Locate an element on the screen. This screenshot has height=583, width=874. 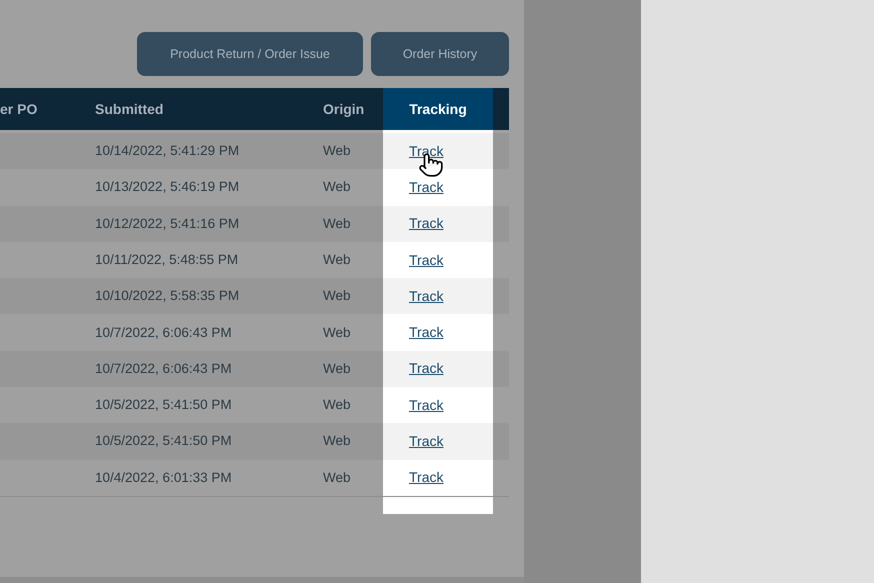
table-cell-text: 10/10/2022, 5:58:35 PM is located at coordinates (167, 296).